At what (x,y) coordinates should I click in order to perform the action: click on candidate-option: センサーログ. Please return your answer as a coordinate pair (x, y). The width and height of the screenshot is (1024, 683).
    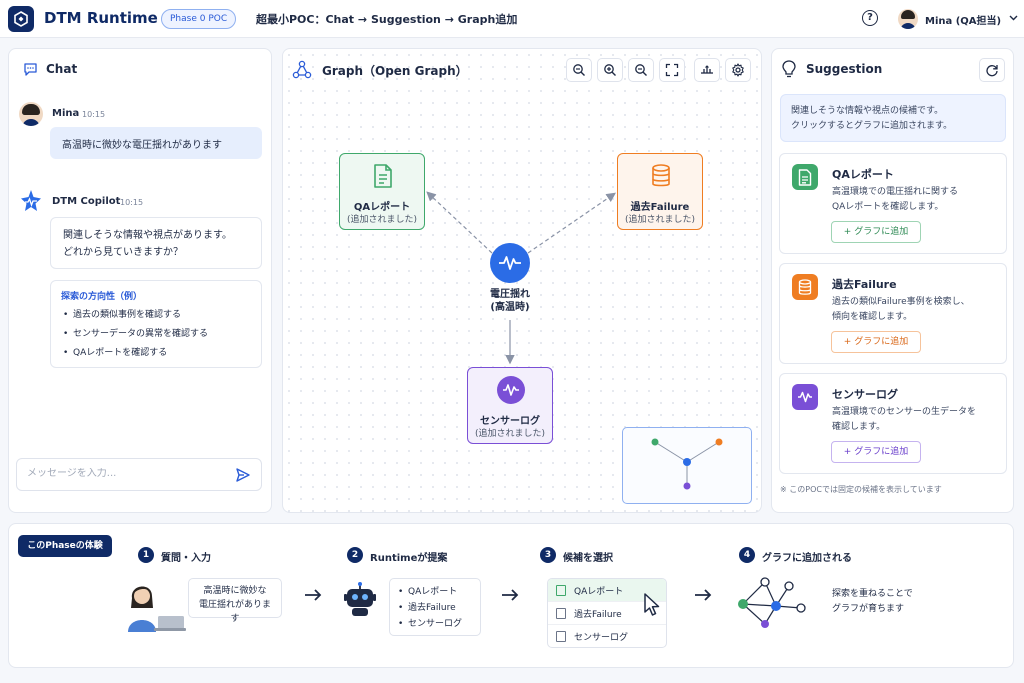
    Looking at the image, I should click on (607, 636).